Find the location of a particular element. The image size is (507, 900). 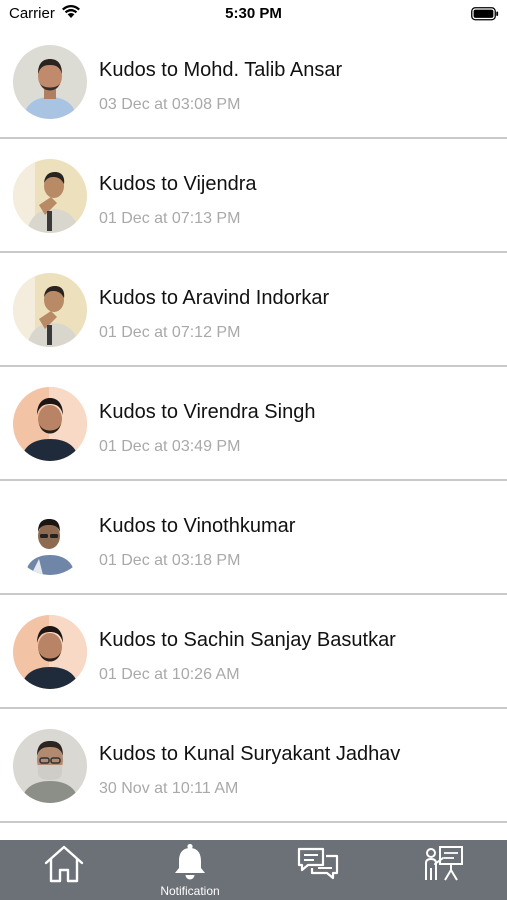

home-icon is located at coordinates (64, 864).